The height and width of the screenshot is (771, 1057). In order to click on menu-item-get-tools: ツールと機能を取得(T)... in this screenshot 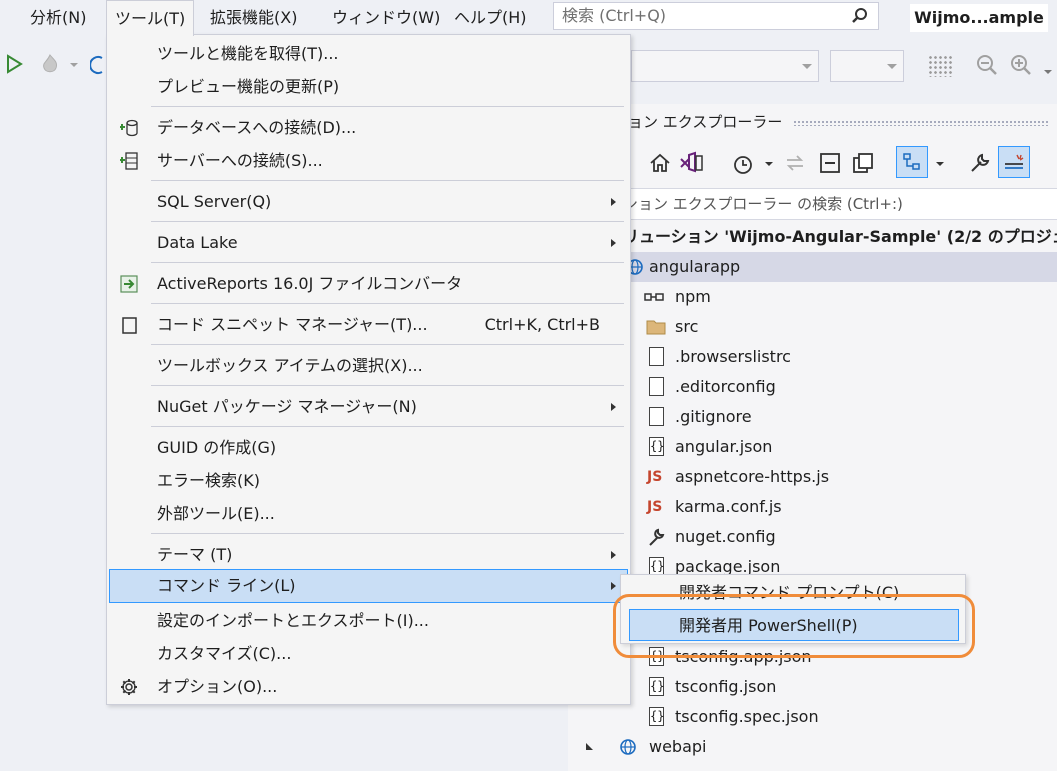, I will do `click(368, 54)`.